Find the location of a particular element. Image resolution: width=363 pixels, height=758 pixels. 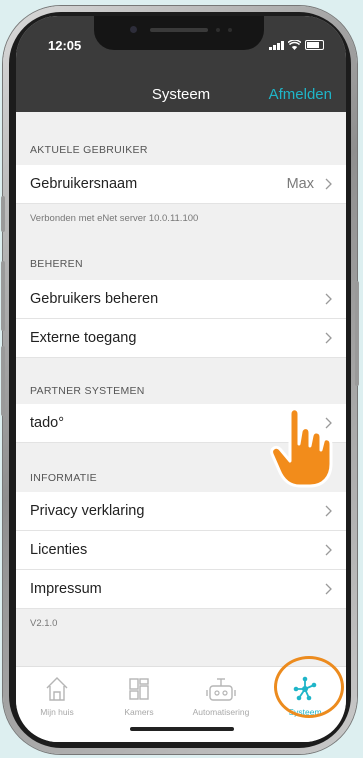

tab-kamers: Kamers is located at coordinates (139, 697).